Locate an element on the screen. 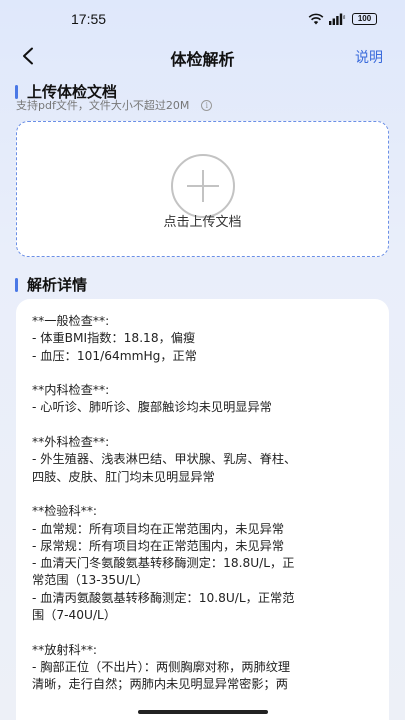  nav-bar: 体检解析 说明 is located at coordinates (202, 56).